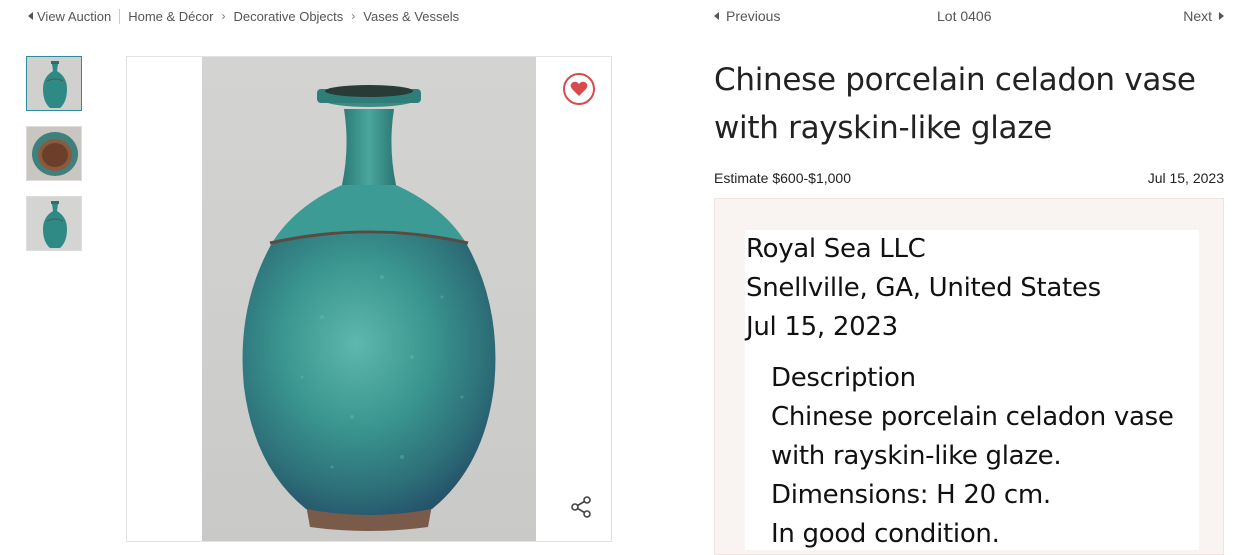 Image resolution: width=1247 pixels, height=555 pixels. I want to click on next-lot-link: Next, so click(1203, 16).